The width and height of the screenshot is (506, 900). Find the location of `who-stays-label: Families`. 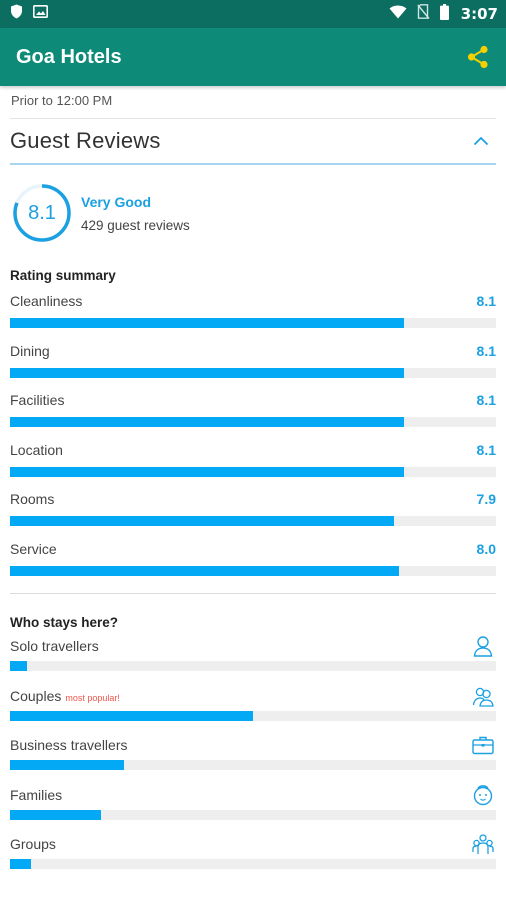

who-stays-label: Families is located at coordinates (36, 794).